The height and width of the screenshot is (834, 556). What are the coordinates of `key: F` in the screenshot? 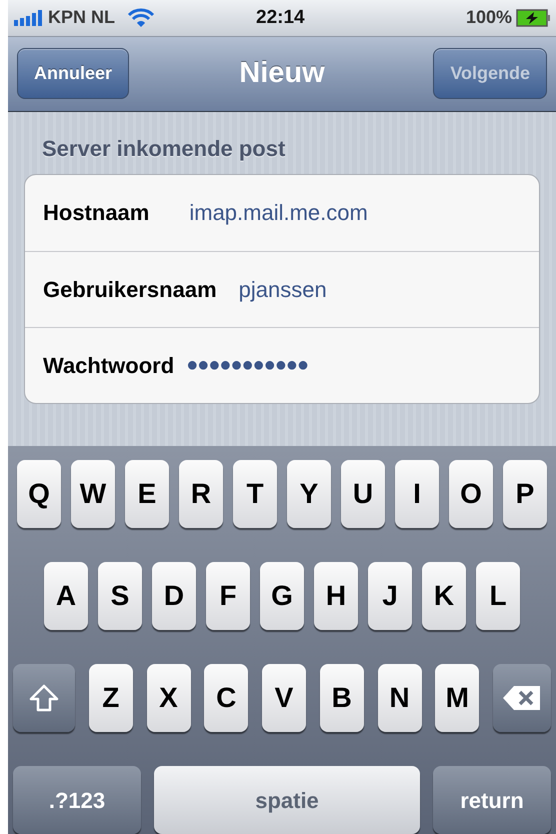 It's located at (228, 596).